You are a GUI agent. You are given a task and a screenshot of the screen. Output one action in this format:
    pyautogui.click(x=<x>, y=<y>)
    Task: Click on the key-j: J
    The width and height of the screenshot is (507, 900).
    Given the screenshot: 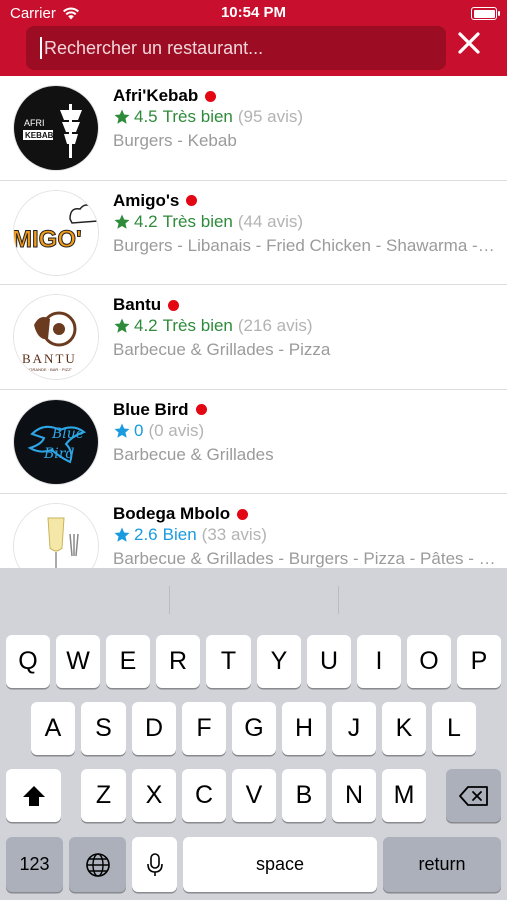 What is the action you would take?
    pyautogui.click(x=354, y=728)
    